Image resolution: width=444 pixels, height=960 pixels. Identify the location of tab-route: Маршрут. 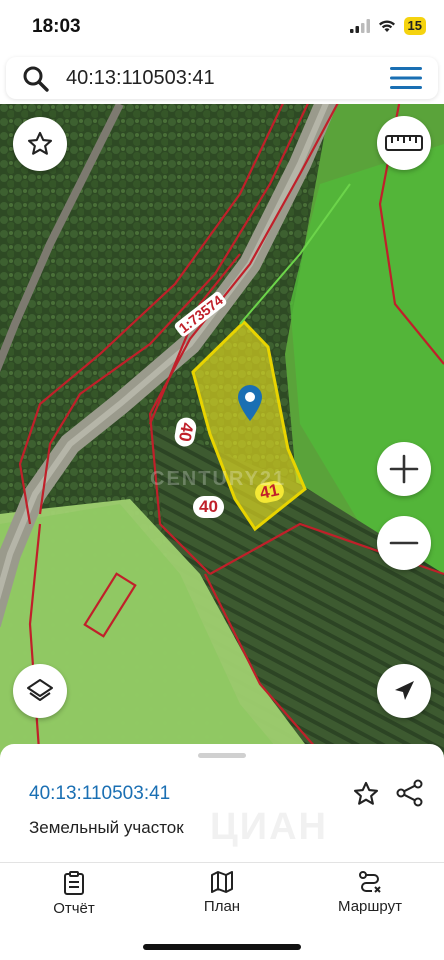
(370, 893).